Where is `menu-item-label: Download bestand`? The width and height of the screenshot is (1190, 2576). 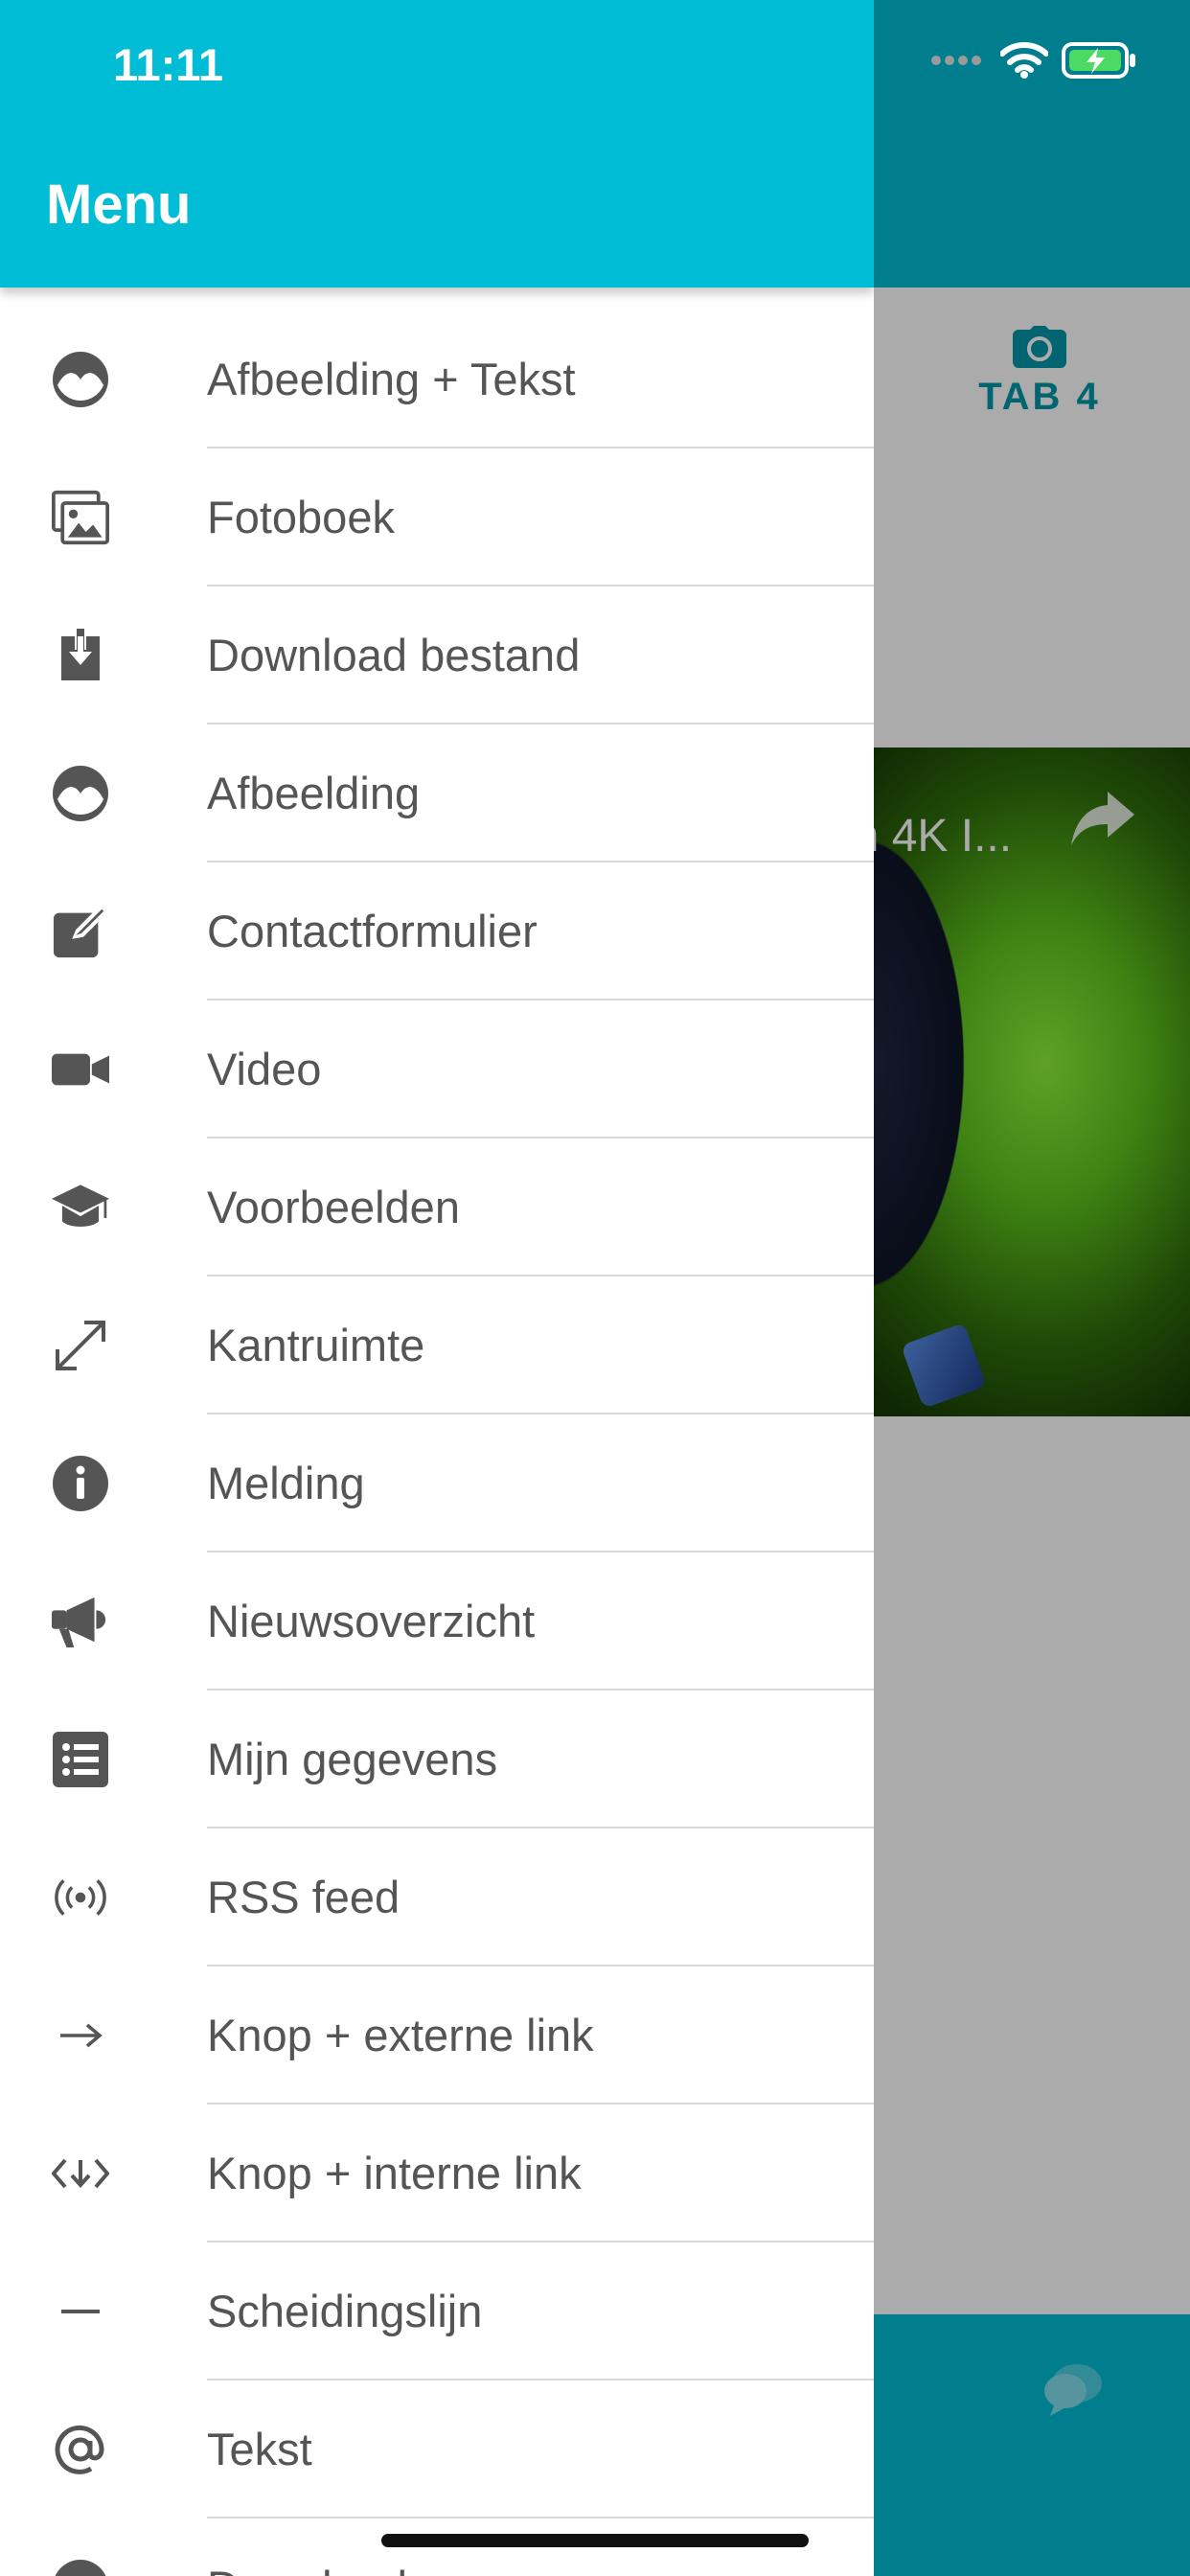
menu-item-label: Download bestand is located at coordinates (394, 655).